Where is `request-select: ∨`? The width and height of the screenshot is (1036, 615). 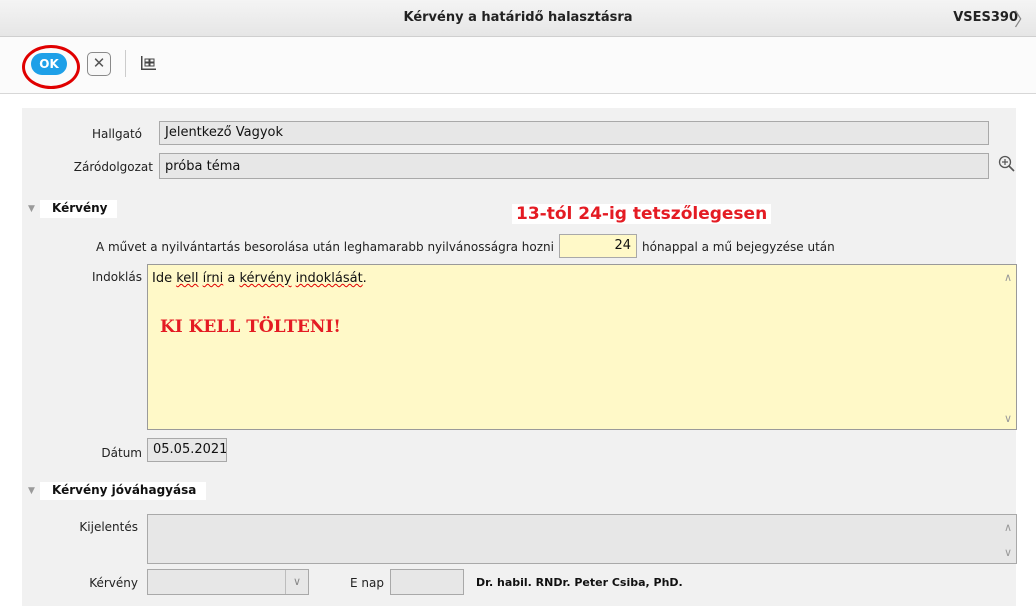
request-select: ∨ is located at coordinates (228, 582).